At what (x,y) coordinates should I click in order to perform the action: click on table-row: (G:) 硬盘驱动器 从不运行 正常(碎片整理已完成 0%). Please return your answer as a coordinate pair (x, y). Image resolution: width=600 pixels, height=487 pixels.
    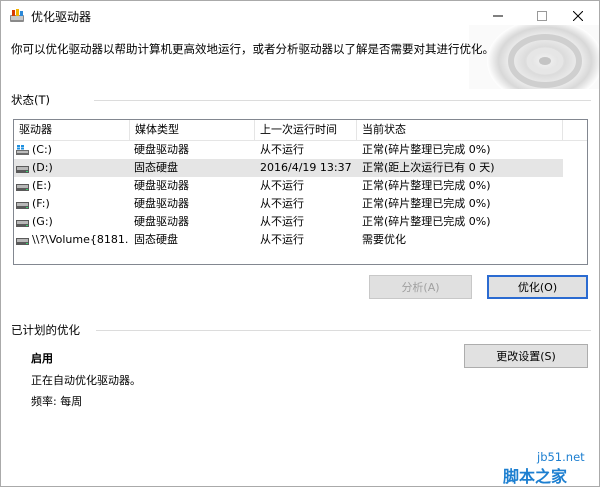
    Looking at the image, I should click on (288, 222).